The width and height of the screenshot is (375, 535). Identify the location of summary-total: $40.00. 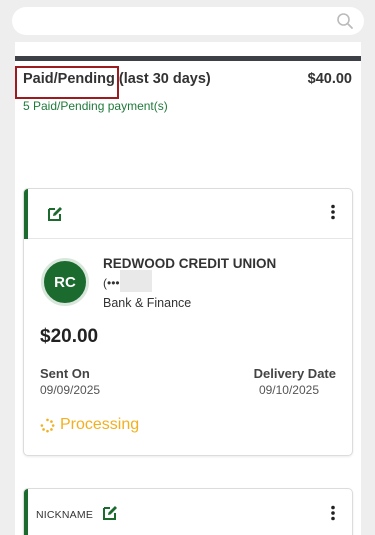
(329, 79).